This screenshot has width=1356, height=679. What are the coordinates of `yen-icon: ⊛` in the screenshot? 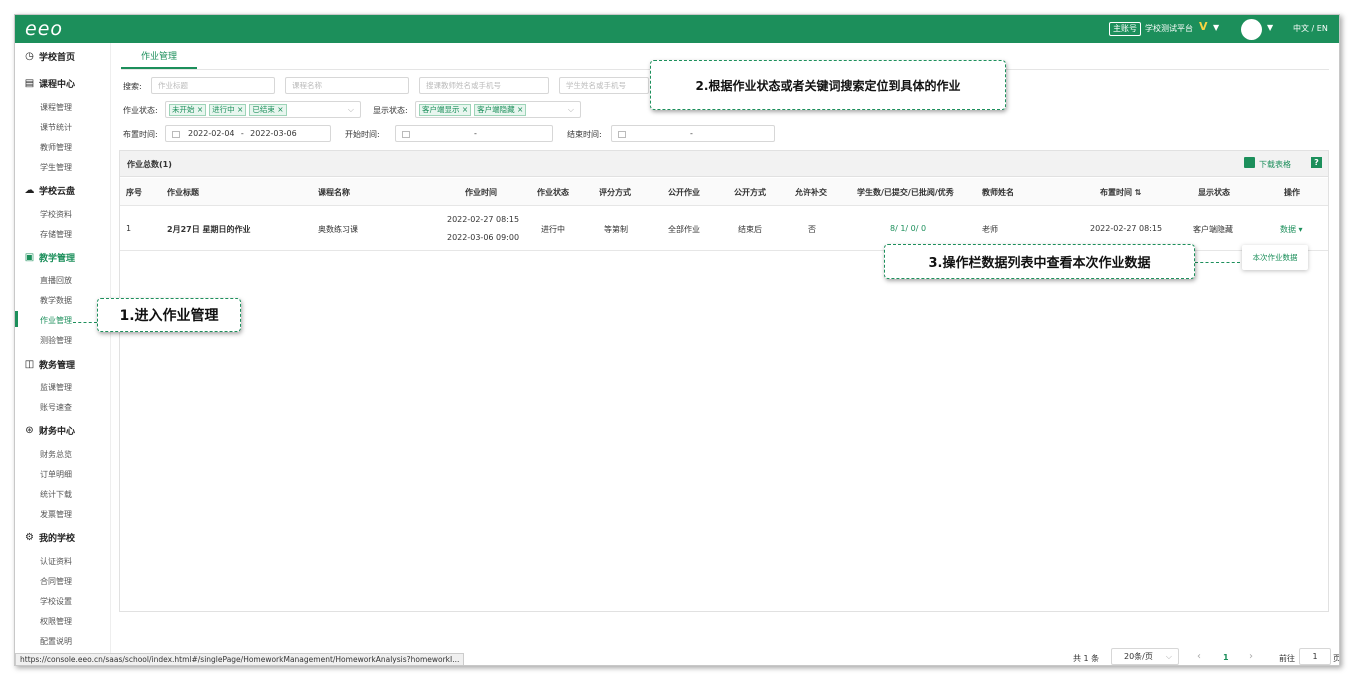 It's located at (29, 430).